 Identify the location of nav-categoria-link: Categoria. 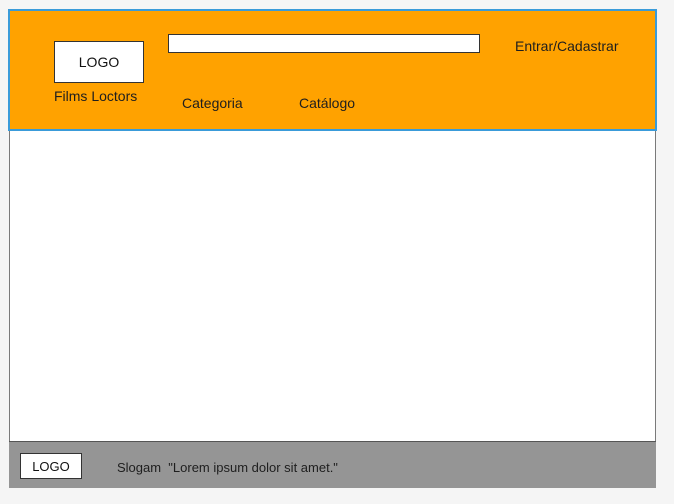
(212, 103).